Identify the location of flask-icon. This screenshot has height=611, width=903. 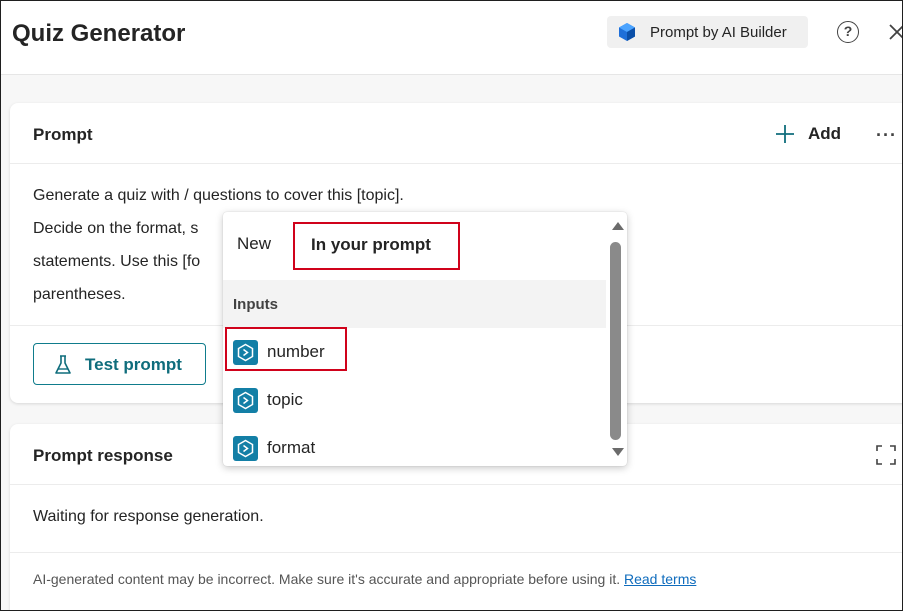
(63, 364).